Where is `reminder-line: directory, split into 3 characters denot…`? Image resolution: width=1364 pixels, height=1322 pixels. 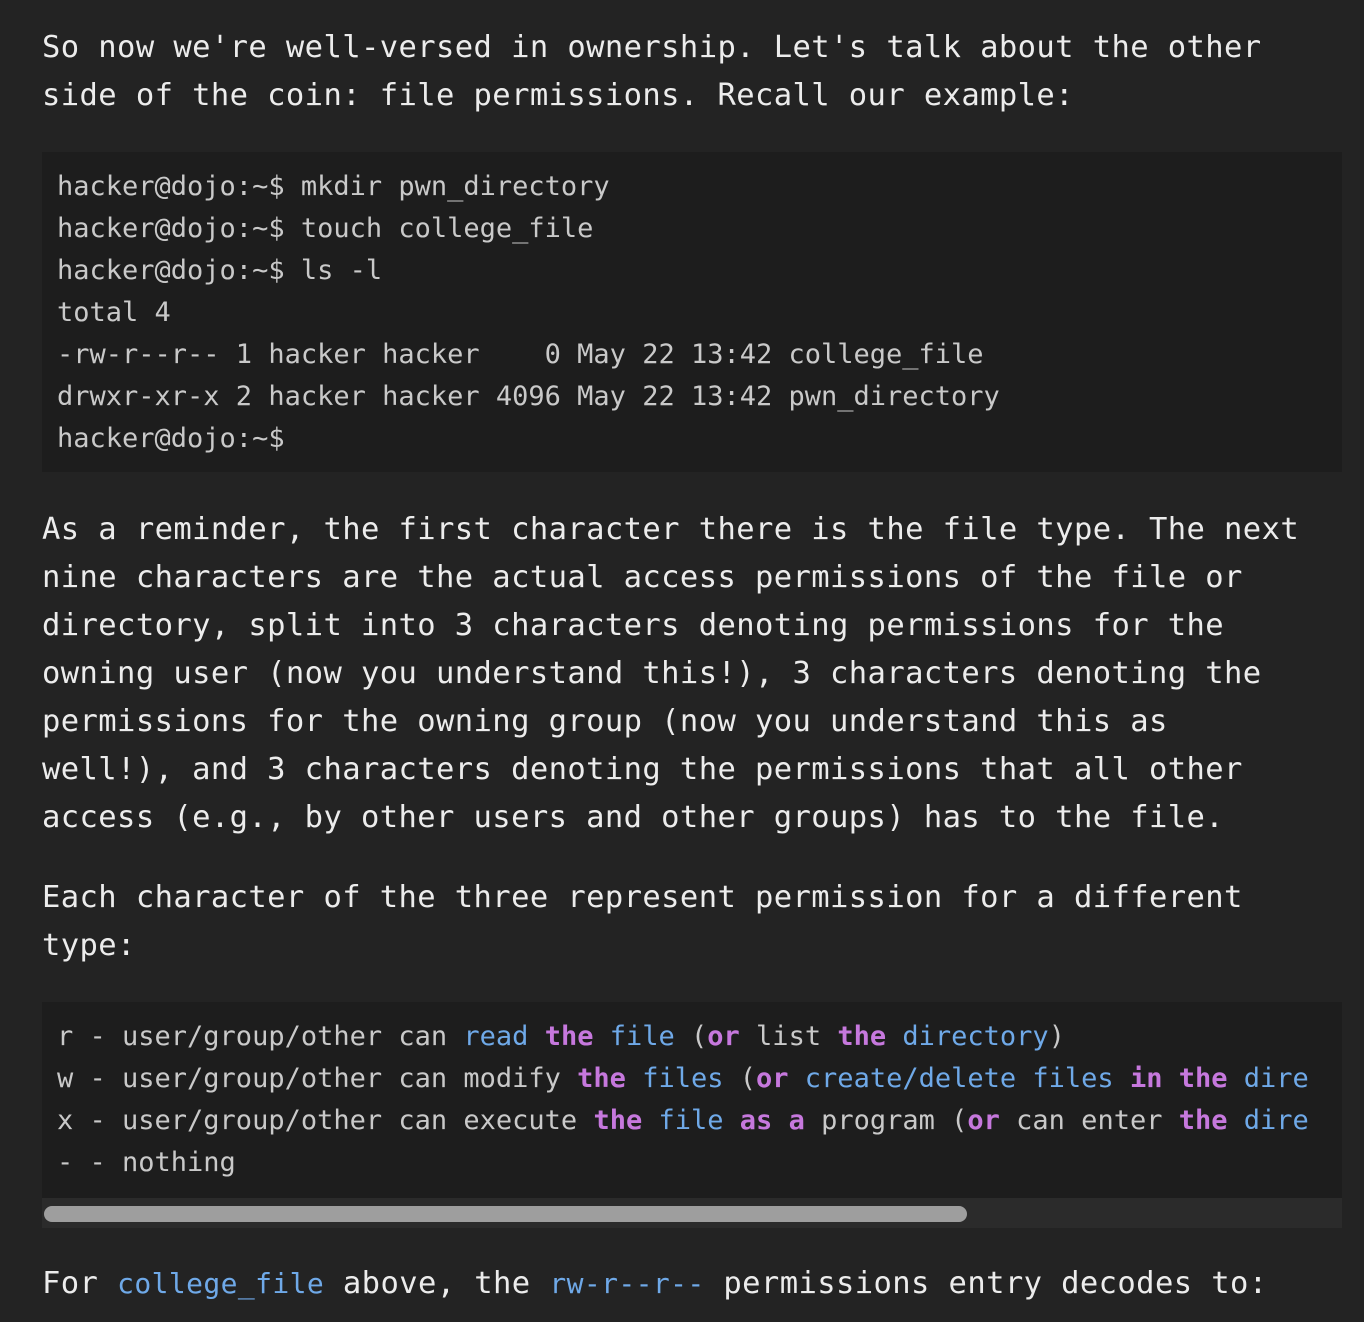
reminder-line: directory, split into 3 characters denot… is located at coordinates (633, 625).